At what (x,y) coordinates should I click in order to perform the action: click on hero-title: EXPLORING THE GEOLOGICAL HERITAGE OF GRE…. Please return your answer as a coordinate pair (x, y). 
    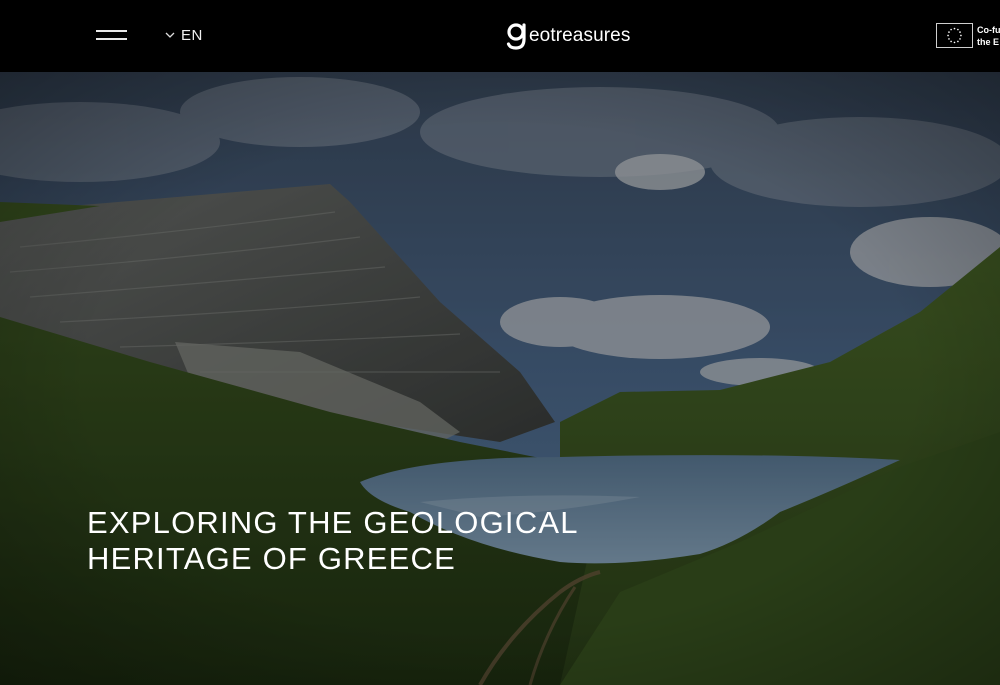
    Looking at the image, I should click on (367, 541).